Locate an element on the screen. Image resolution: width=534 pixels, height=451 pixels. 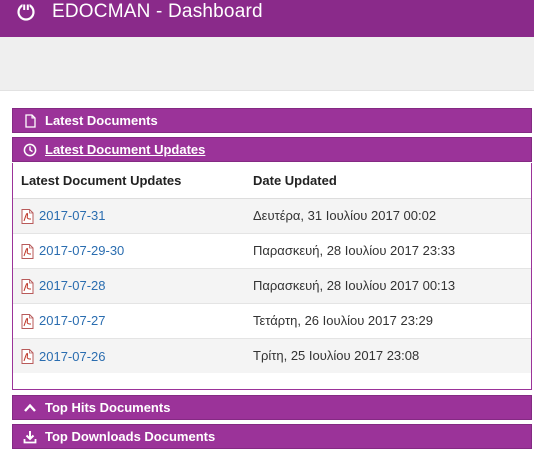
column-header-name: Latest Document Updates is located at coordinates (129, 181).